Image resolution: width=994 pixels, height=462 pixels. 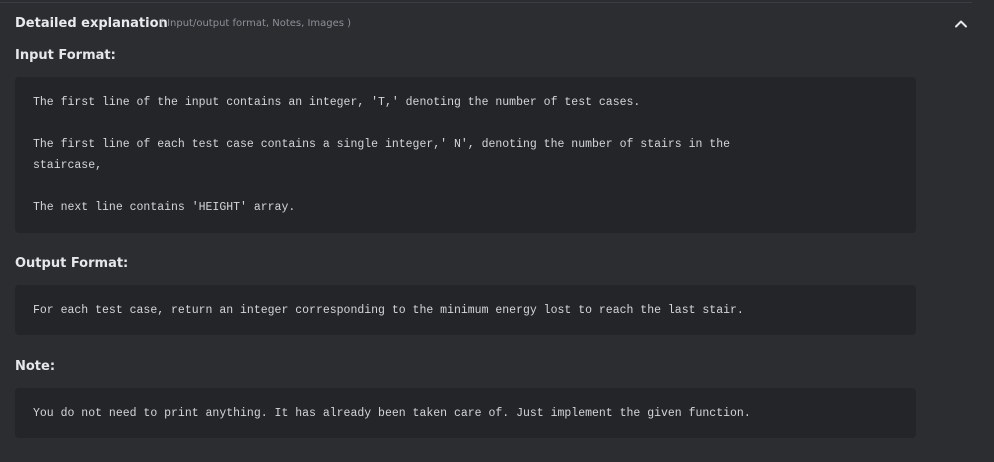 I want to click on input-format-line: staircase,, so click(x=68, y=165).